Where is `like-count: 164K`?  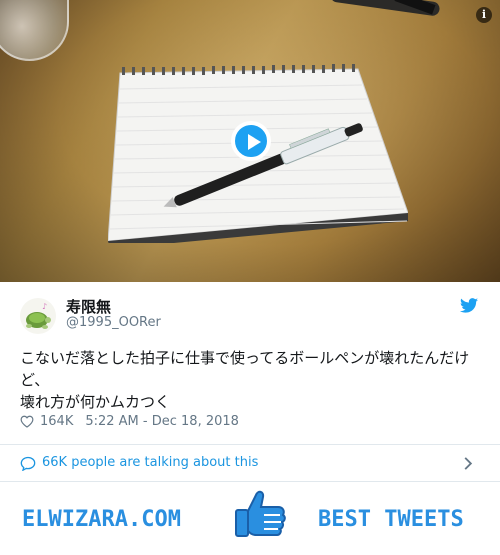 like-count: 164K is located at coordinates (56, 421).